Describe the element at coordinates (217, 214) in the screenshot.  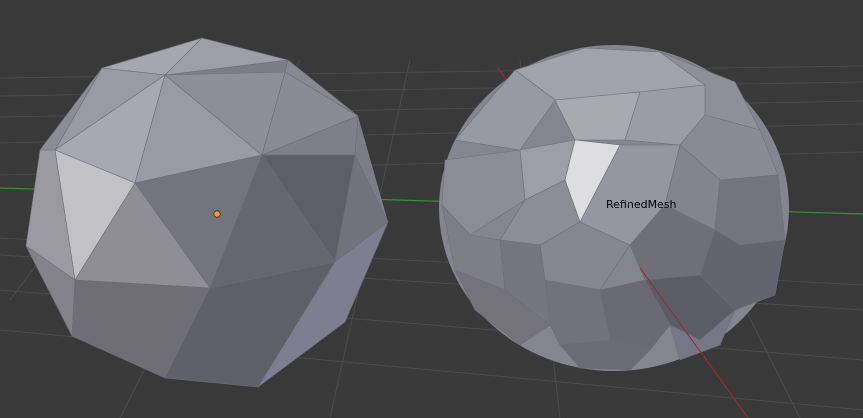
I see `object-origin-icon` at that location.